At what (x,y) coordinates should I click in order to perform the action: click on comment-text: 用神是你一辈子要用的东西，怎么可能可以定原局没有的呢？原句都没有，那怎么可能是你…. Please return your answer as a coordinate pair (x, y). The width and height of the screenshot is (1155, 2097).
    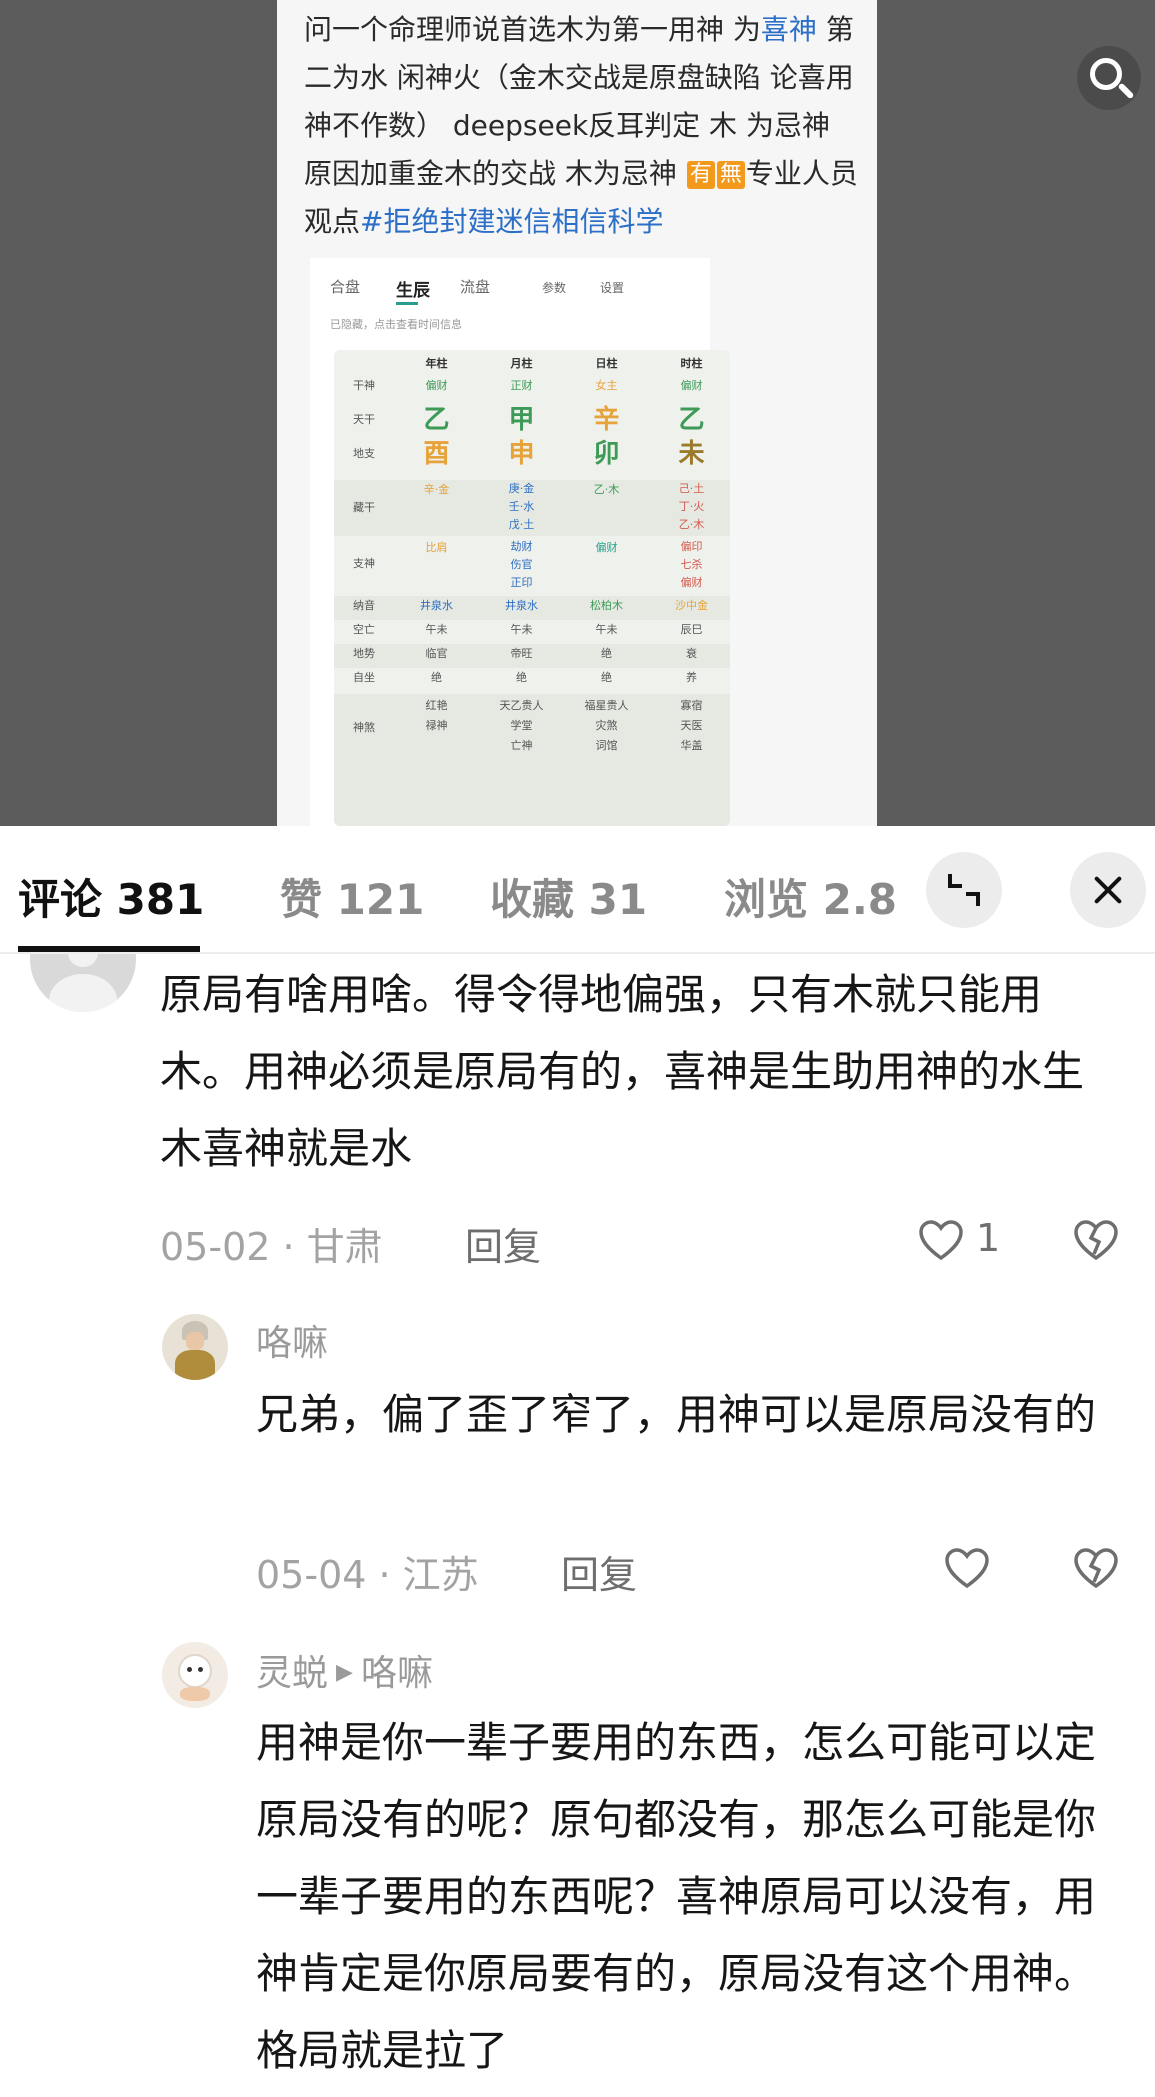
    Looking at the image, I should click on (676, 1896).